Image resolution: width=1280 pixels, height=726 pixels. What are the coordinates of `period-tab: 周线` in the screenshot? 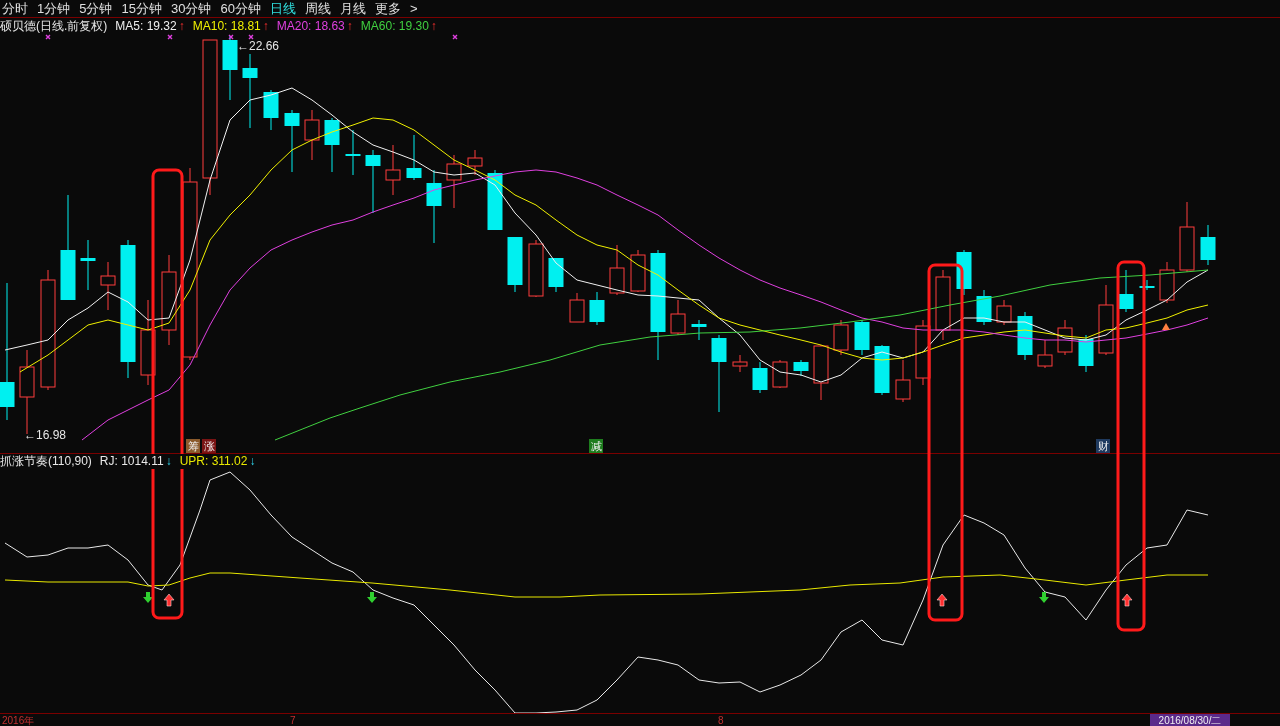 It's located at (317, 8).